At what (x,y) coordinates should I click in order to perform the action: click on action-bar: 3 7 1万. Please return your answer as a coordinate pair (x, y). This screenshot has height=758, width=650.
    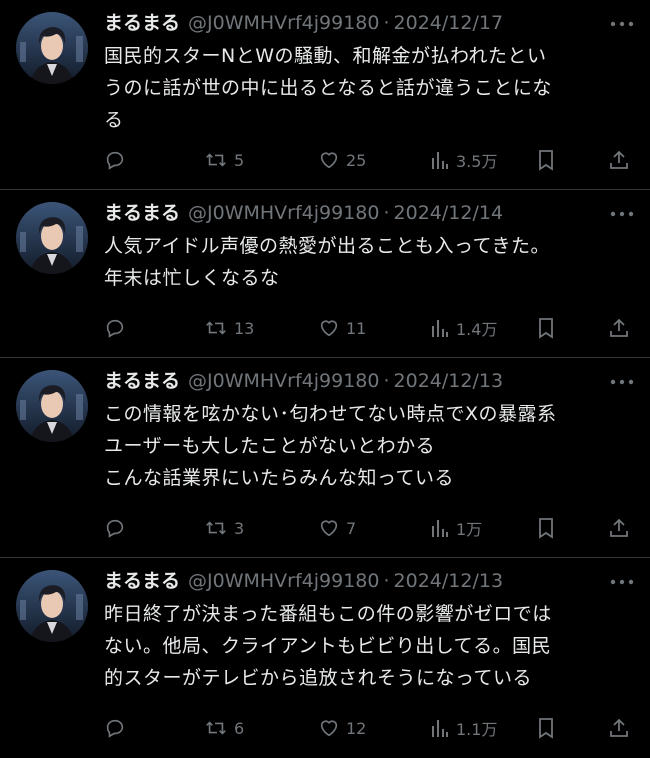
    Looking at the image, I should click on (369, 528).